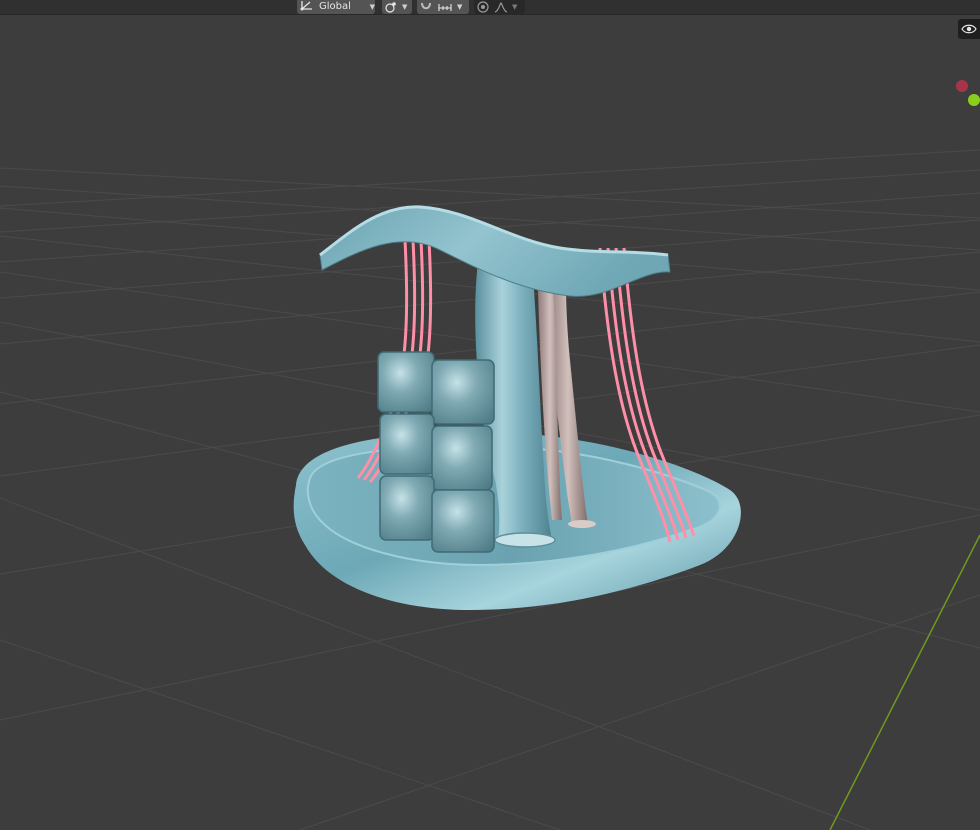 Image resolution: width=980 pixels, height=830 pixels. What do you see at coordinates (426, 7) in the screenshot?
I see `snap-magnet-icon` at bounding box center [426, 7].